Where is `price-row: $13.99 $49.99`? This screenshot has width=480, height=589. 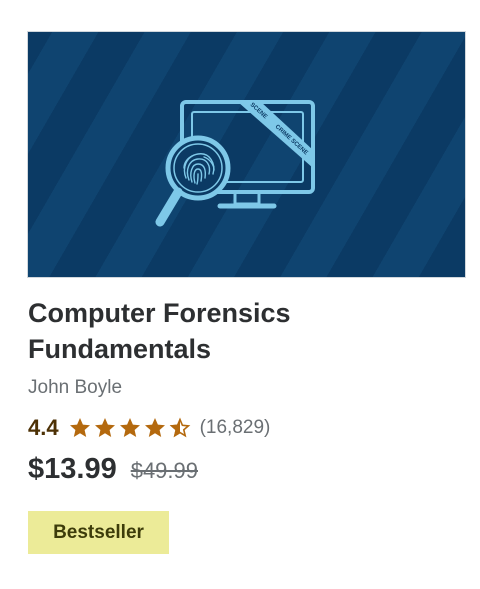
price-row: $13.99 $49.99 is located at coordinates (113, 469).